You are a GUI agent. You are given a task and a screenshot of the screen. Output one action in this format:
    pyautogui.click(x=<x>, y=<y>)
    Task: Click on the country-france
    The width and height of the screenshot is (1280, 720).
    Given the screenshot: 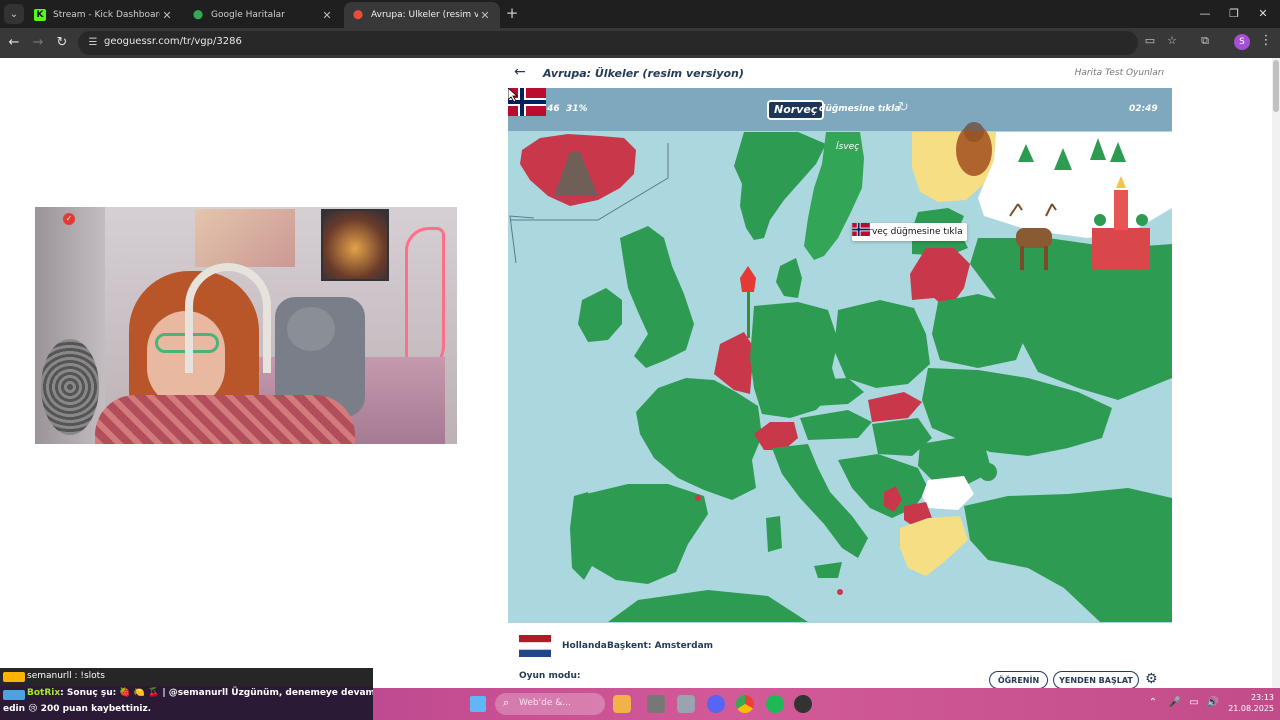 What is the action you would take?
    pyautogui.click(x=699, y=439)
    